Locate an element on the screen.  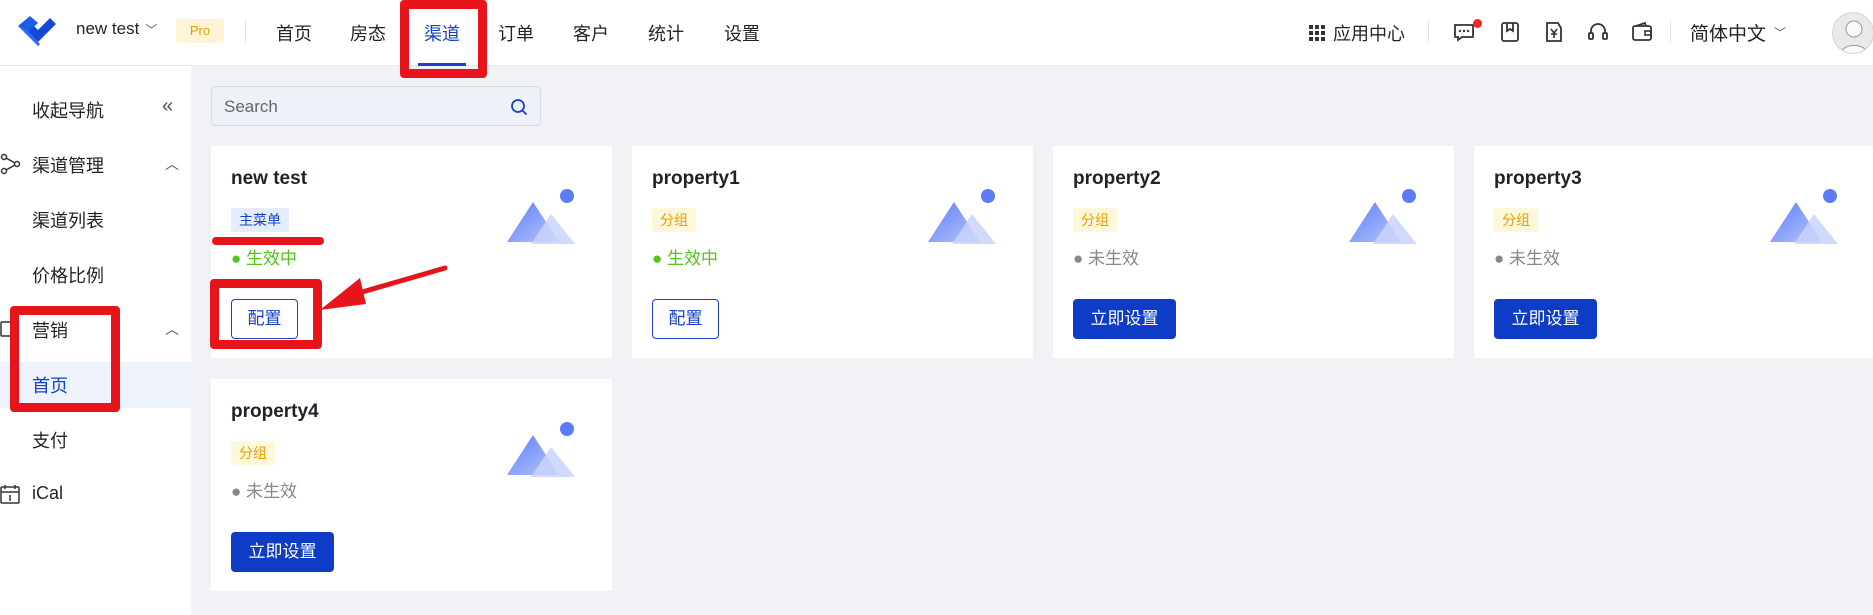
property-card: property3 分组 ● 未生效 立即设置 is located at coordinates (1673, 252).